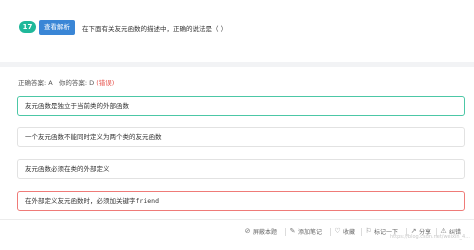  Describe the element at coordinates (241, 169) in the screenshot. I see `option-c: 友元函数必须在类的外部定义` at that location.